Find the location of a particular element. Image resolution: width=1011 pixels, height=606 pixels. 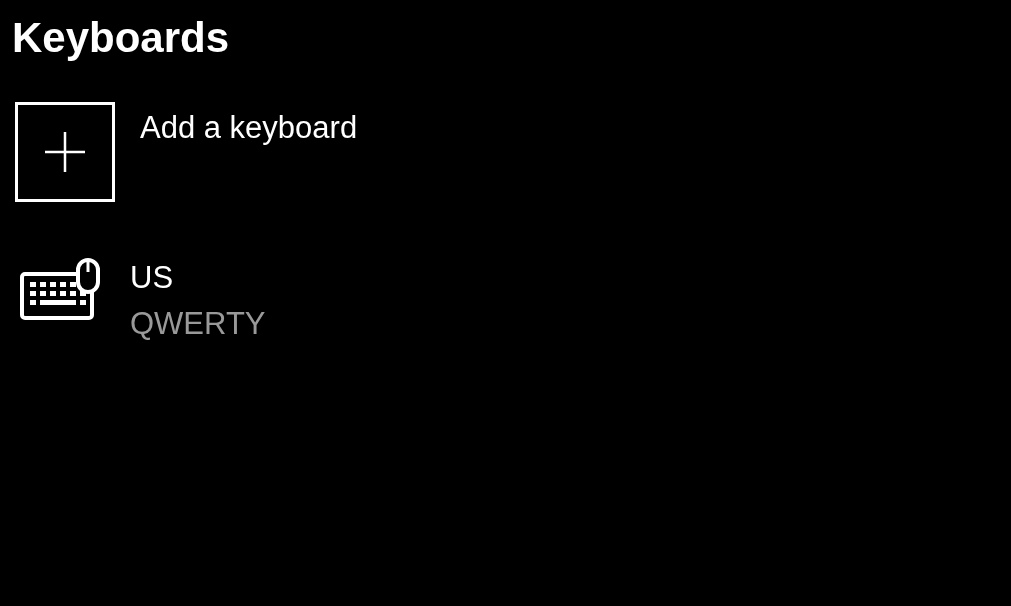

plus-icon is located at coordinates (65, 152).